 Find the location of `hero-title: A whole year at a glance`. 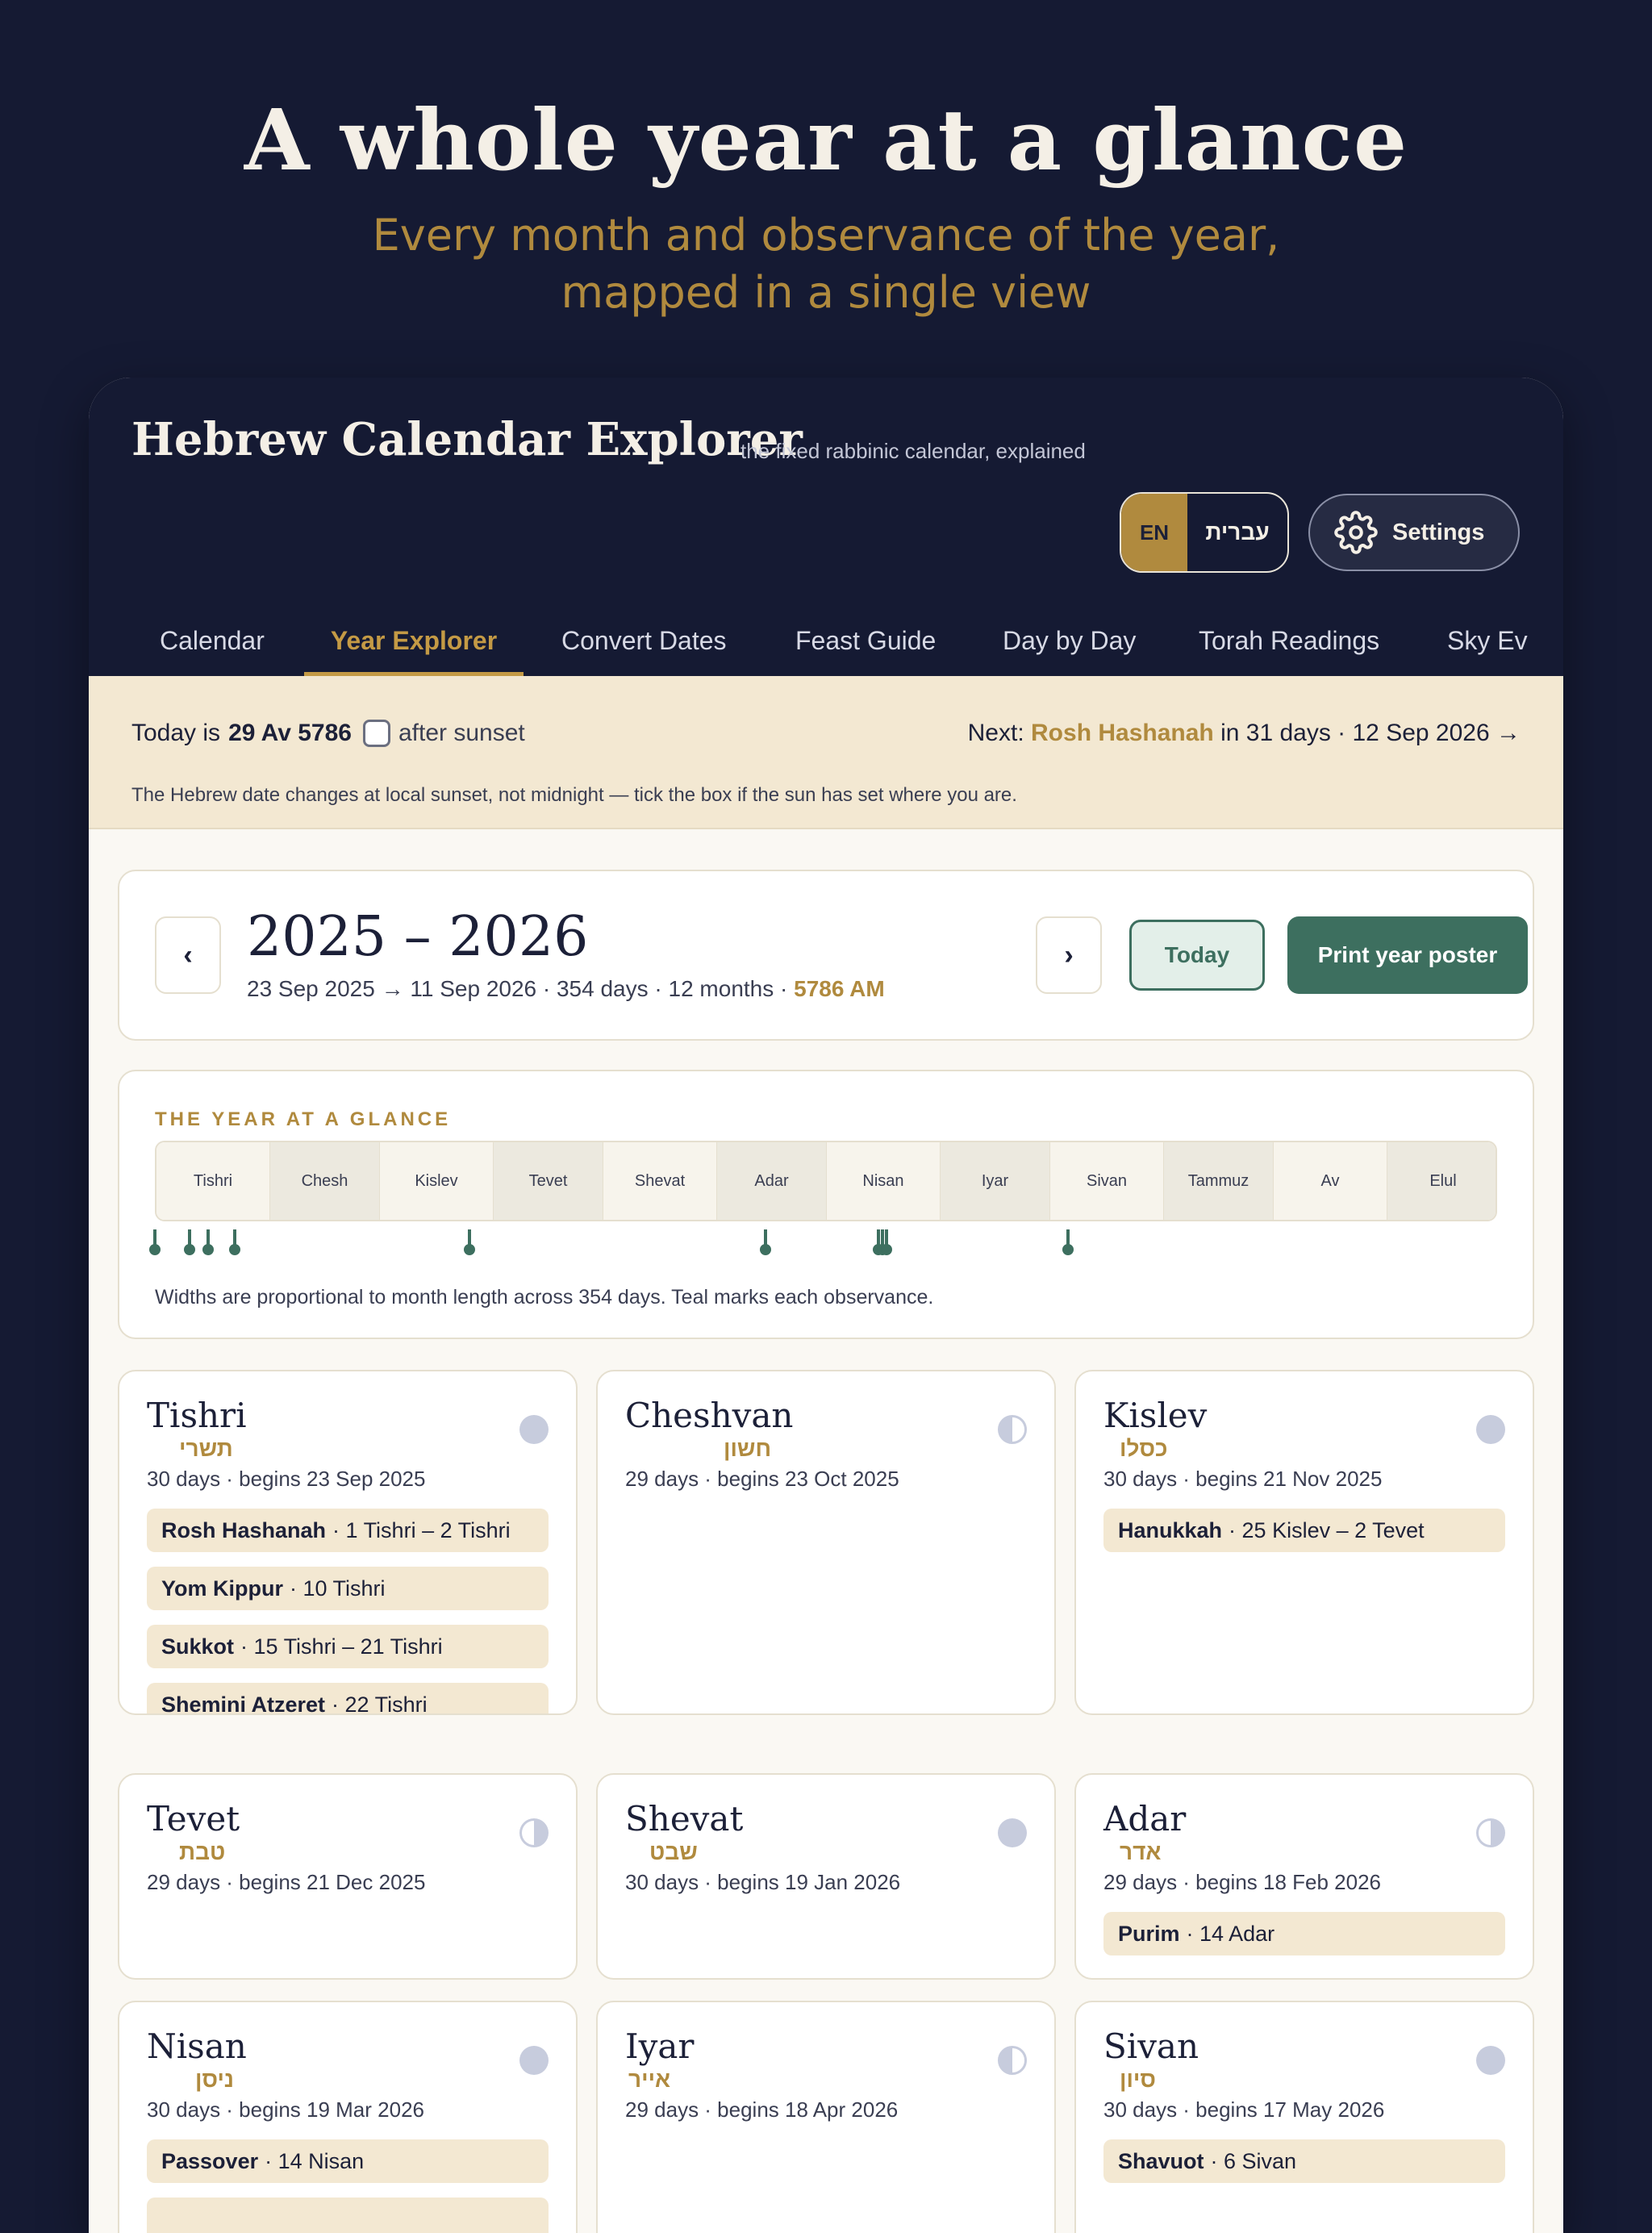

hero-title: A whole year at a glance is located at coordinates (826, 140).